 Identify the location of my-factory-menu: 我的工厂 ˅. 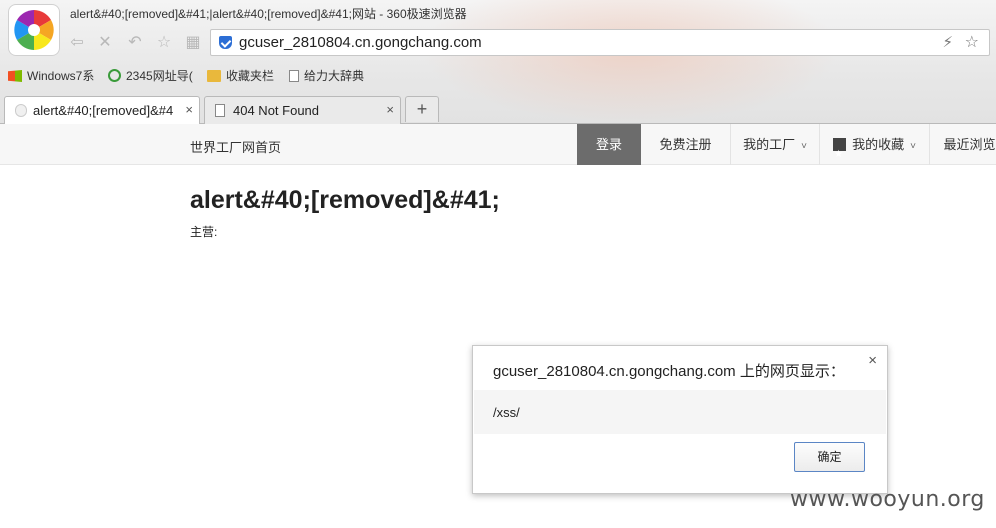
(774, 144).